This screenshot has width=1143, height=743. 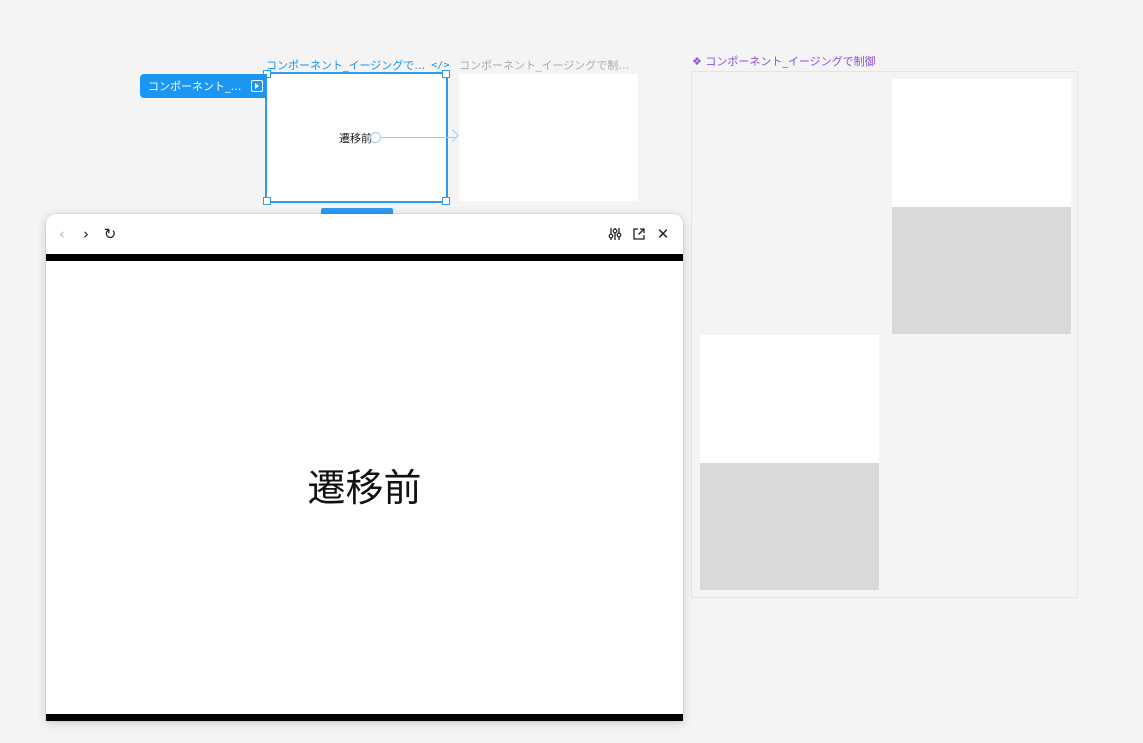 I want to click on preview-bottom-bar, so click(x=364, y=717).